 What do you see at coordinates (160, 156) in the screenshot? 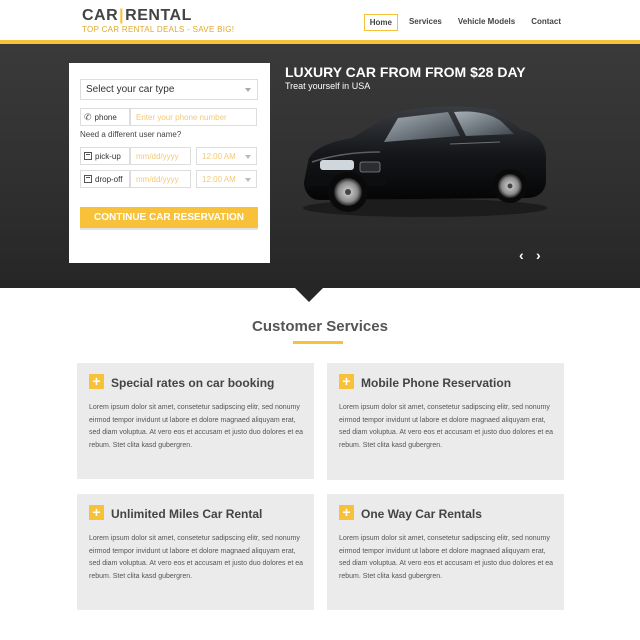
I see `pickup-date-input: mm/dd/yyyy` at bounding box center [160, 156].